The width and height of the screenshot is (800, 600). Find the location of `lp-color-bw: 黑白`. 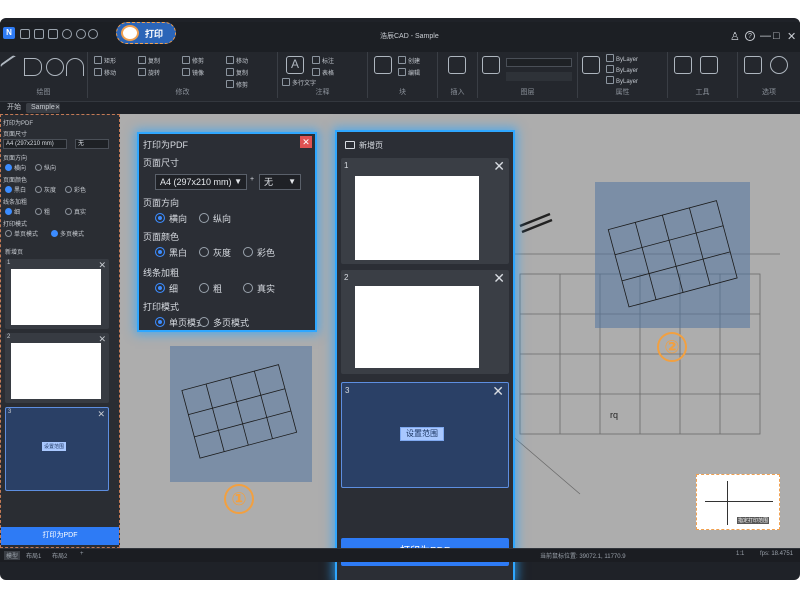

lp-color-bw: 黑白 is located at coordinates (15, 189).